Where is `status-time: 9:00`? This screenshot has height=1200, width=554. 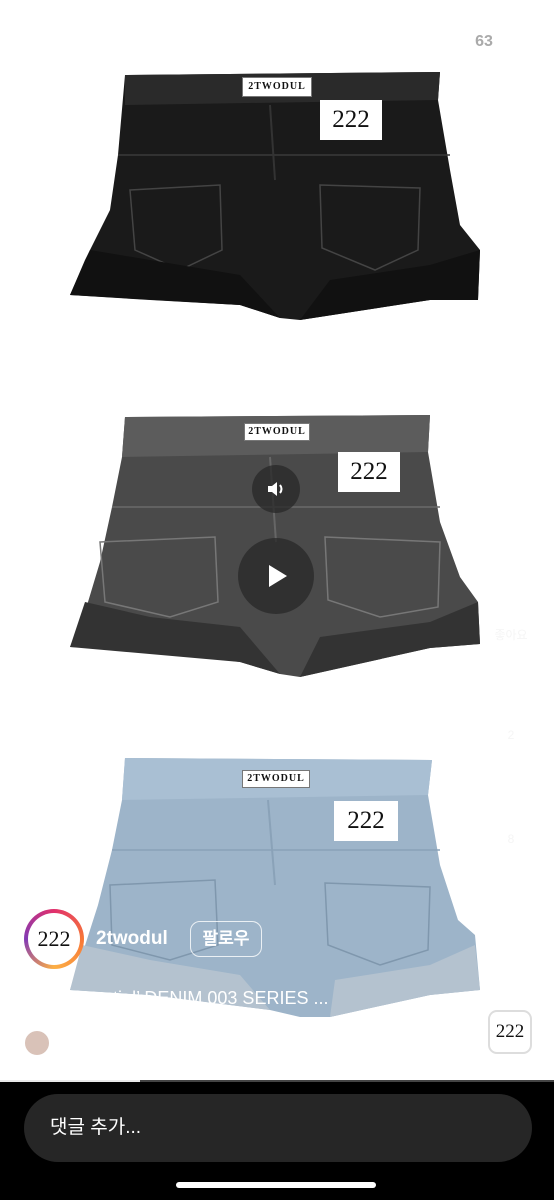 status-time: 9:00 is located at coordinates (85, 41).